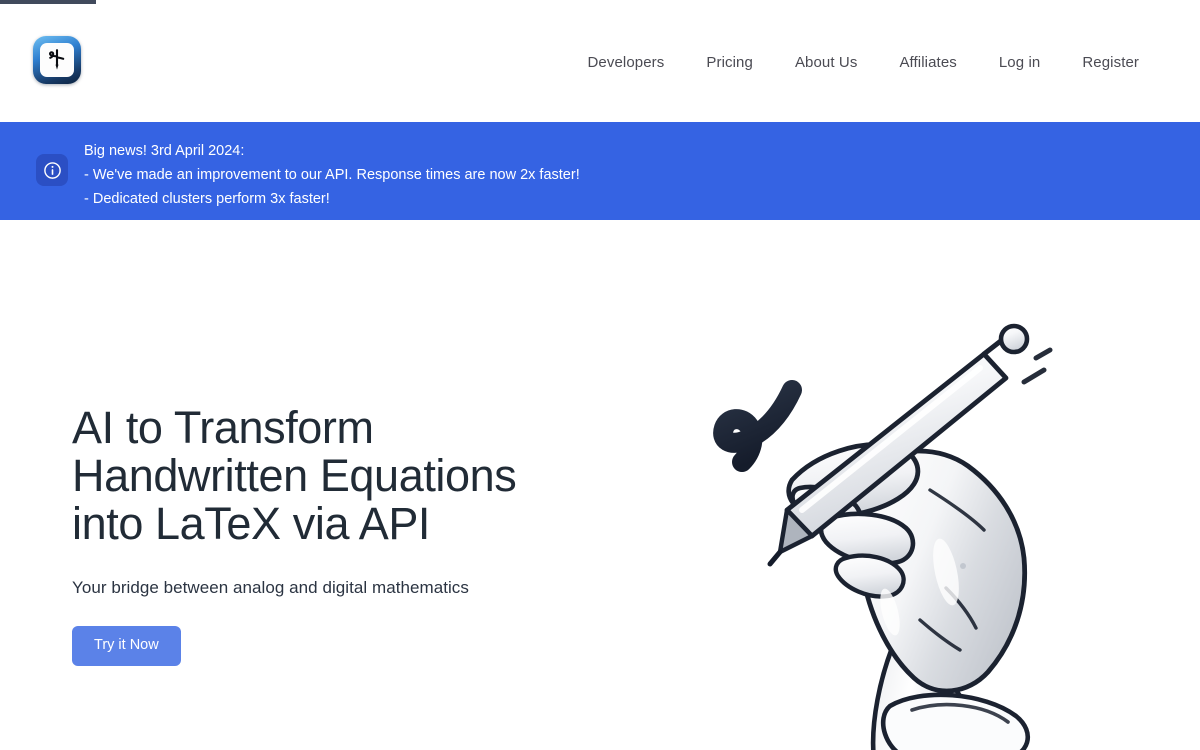  I want to click on info-circle-icon, so click(52, 170).